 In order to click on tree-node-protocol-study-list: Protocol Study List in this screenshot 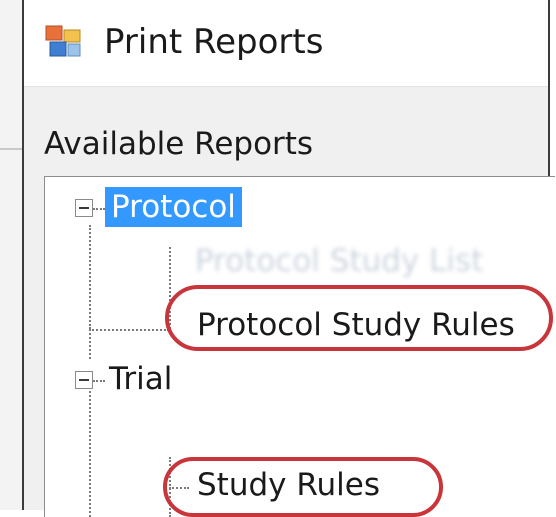, I will do `click(339, 261)`.